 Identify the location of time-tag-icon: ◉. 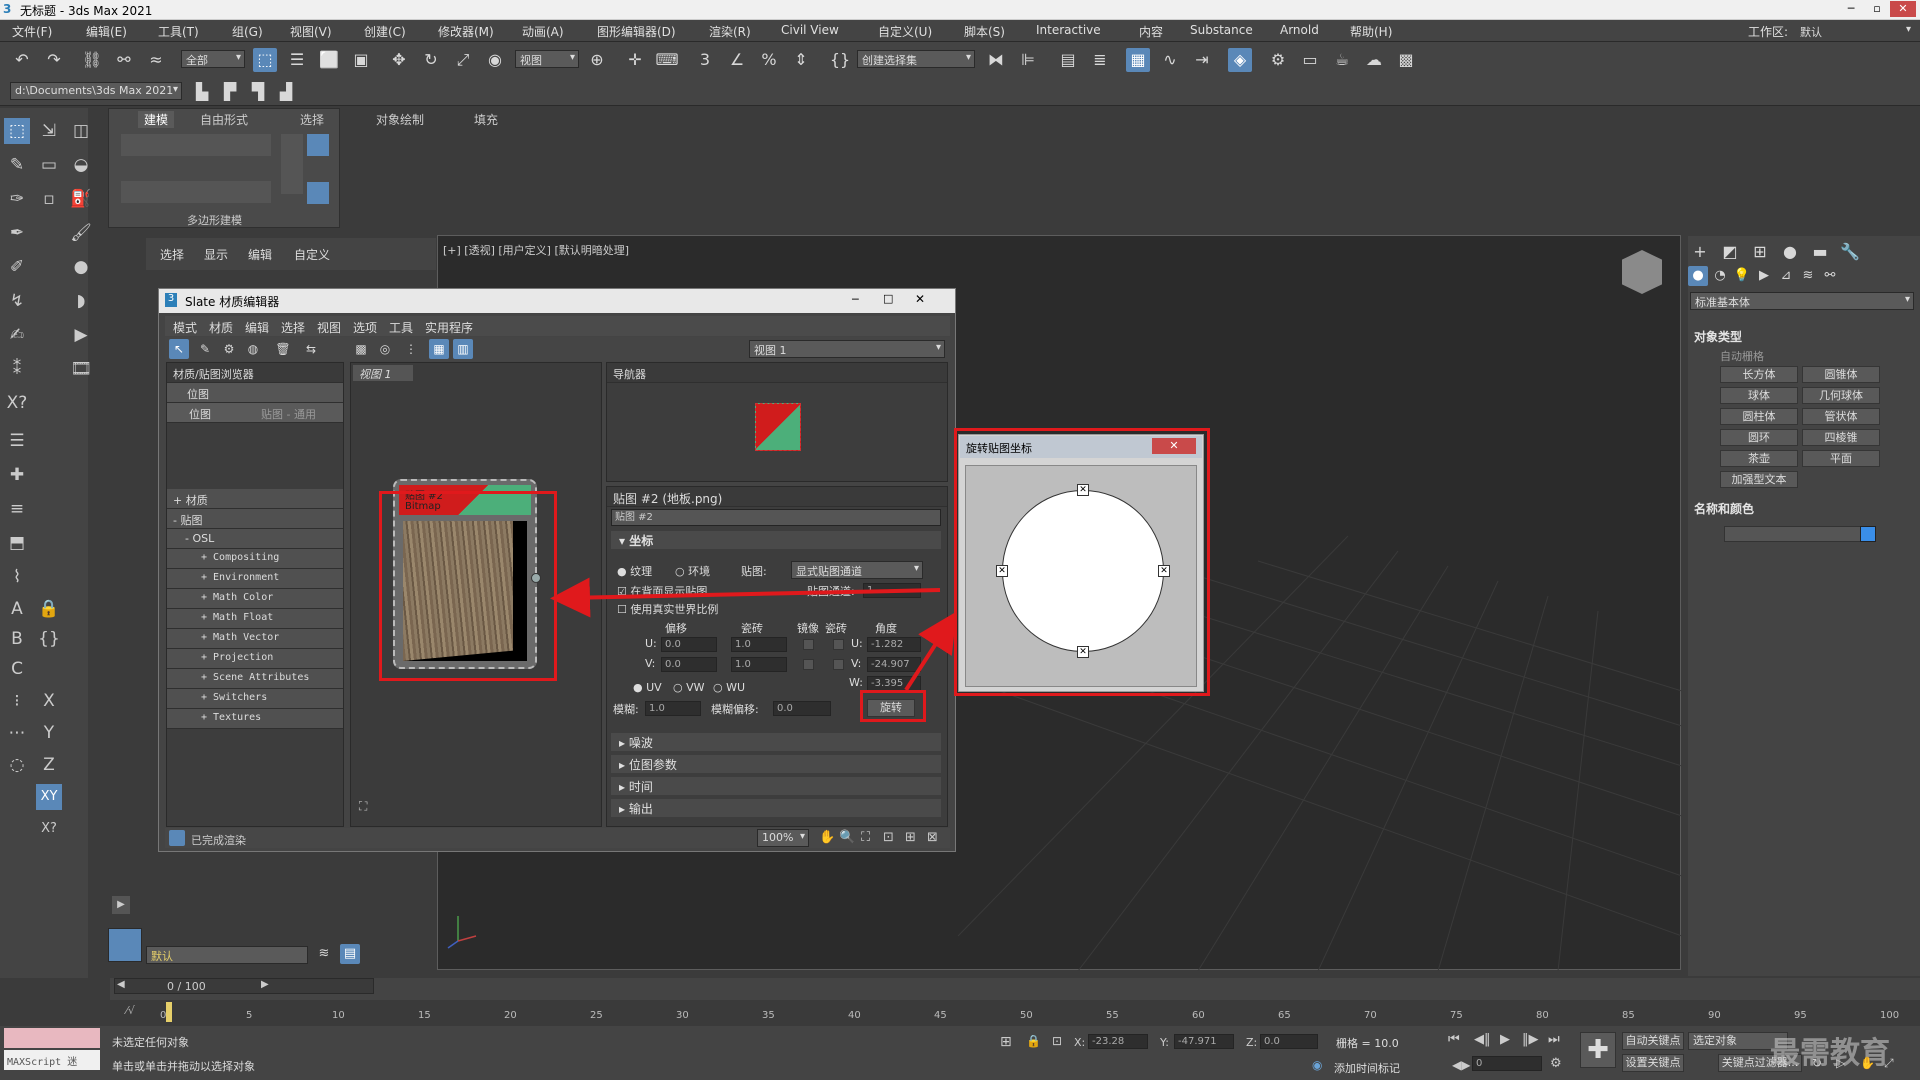
(1317, 1065).